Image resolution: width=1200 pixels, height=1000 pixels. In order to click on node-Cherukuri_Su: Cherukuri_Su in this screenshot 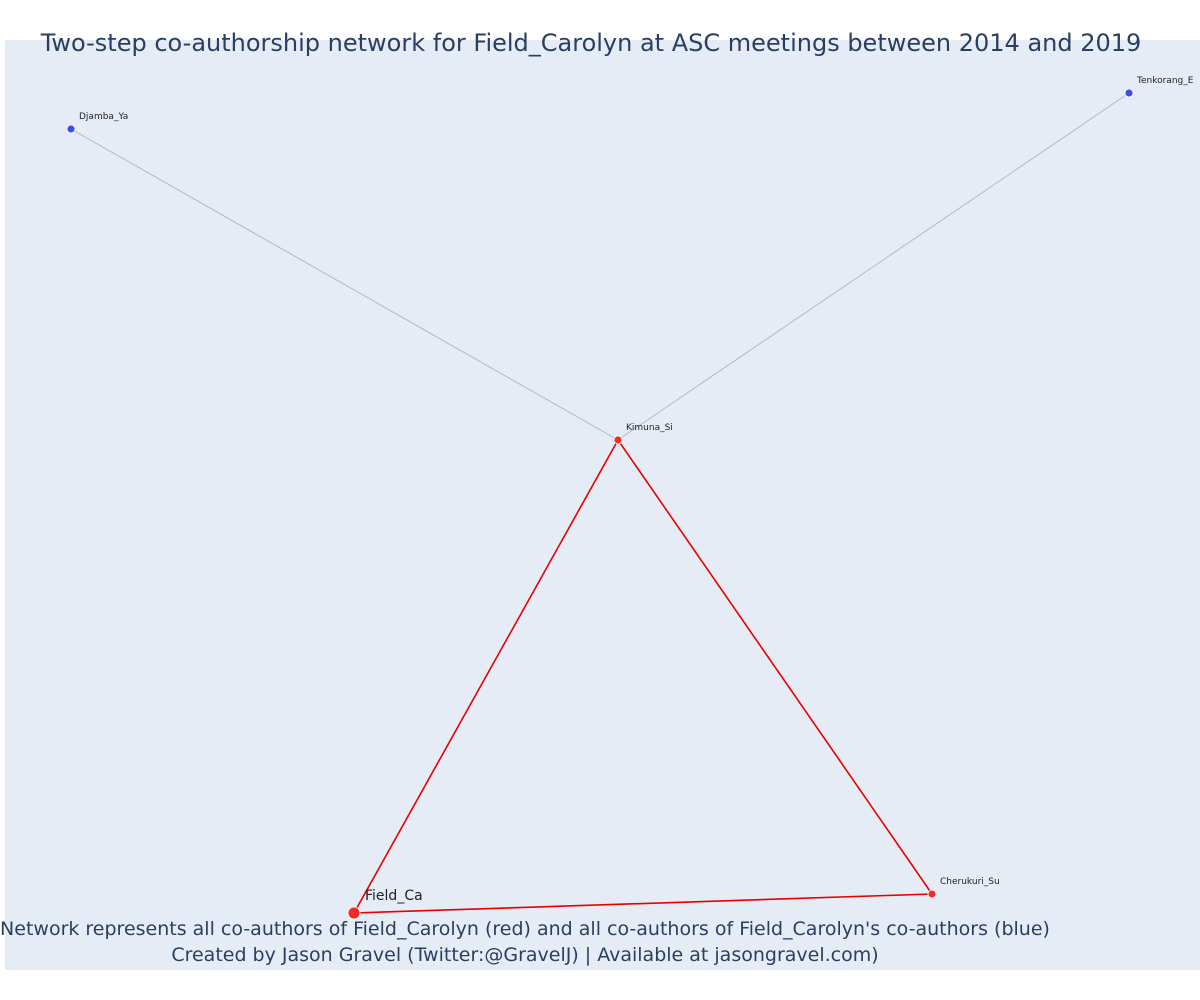, I will do `click(963, 888)`.